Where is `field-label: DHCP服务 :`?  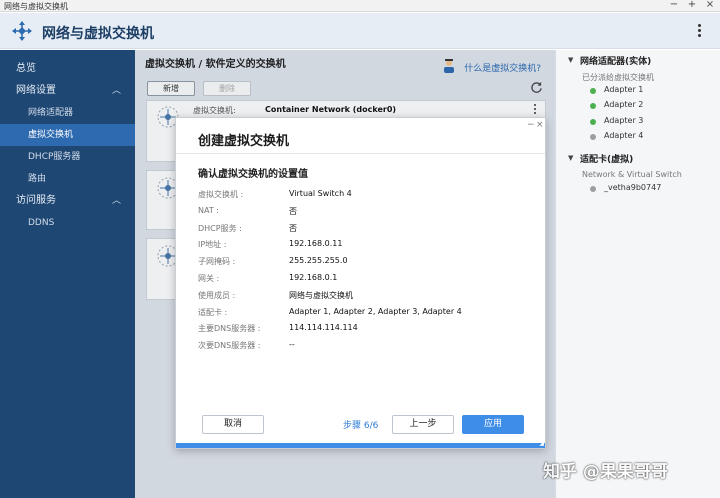
field-label: DHCP服务 : is located at coordinates (220, 228).